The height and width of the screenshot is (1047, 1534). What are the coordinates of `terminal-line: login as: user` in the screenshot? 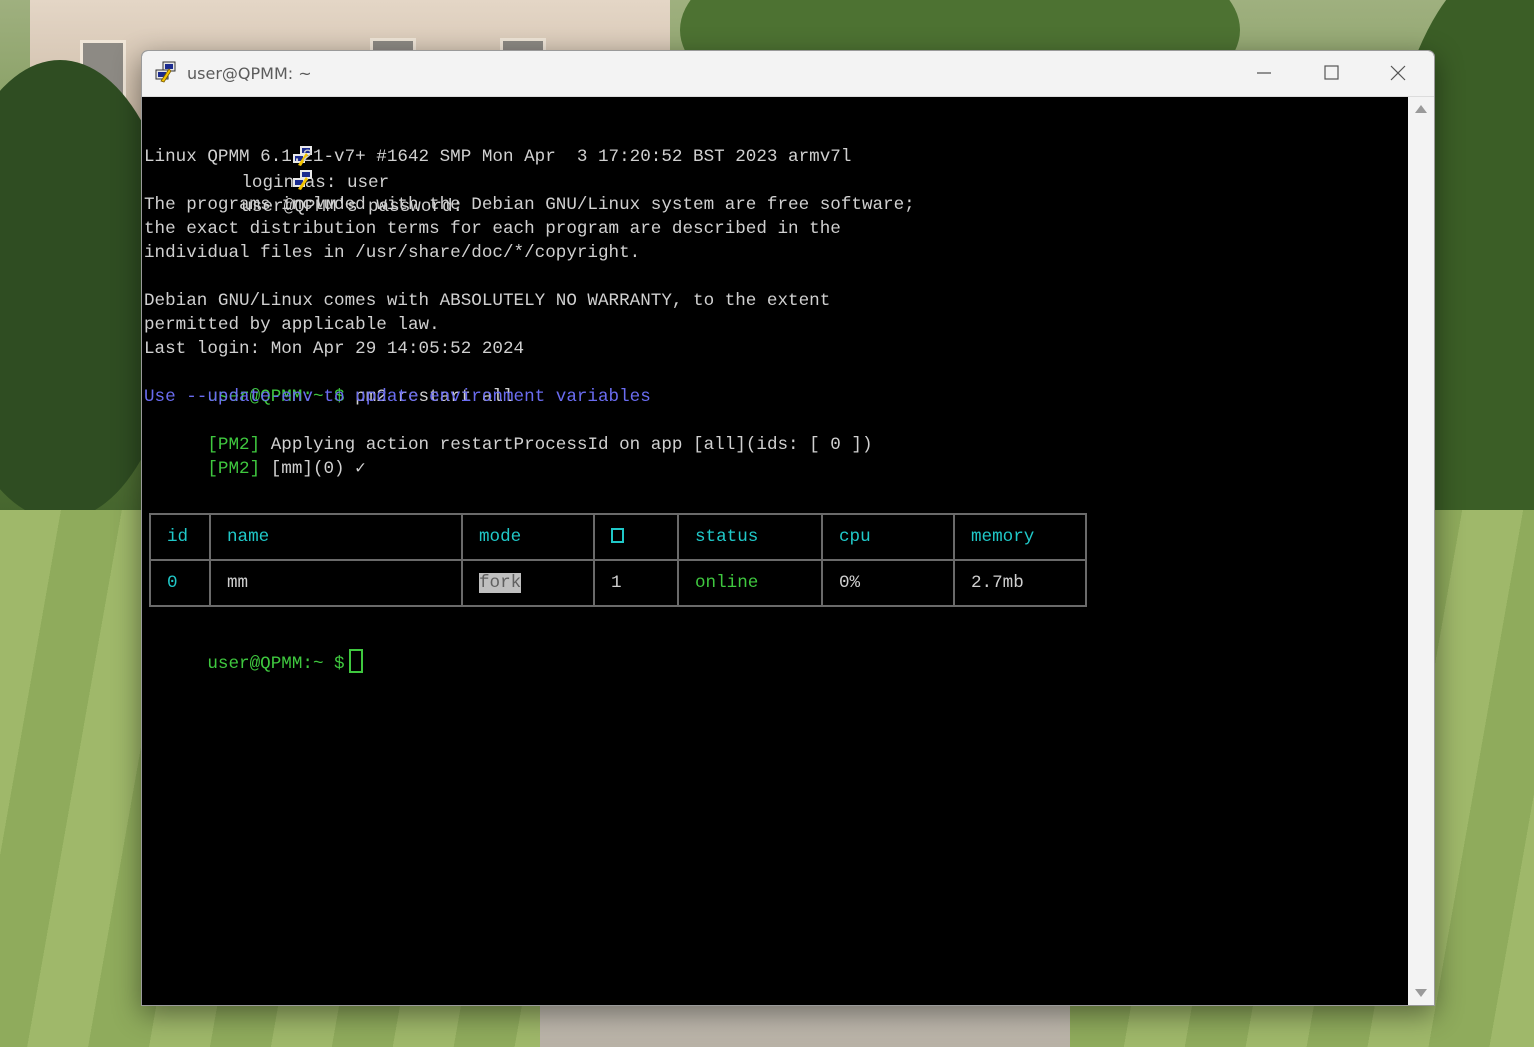 It's located at (266, 145).